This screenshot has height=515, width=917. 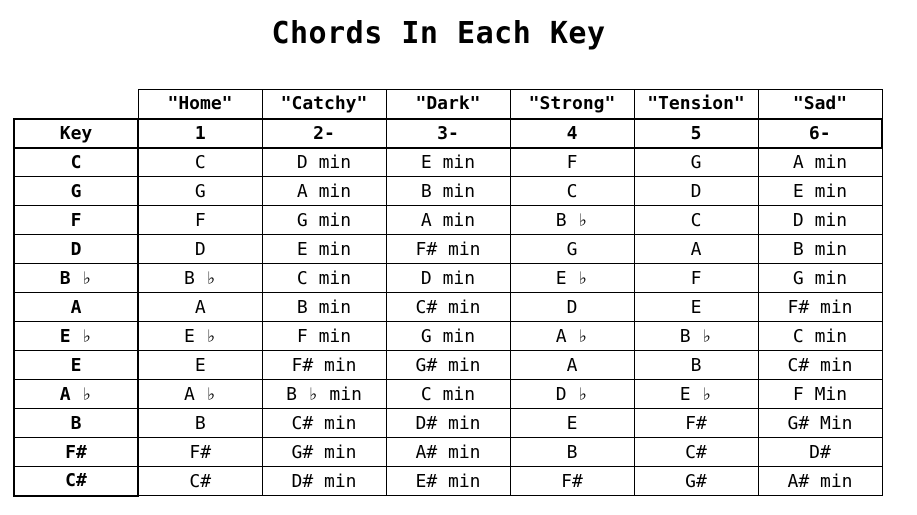 What do you see at coordinates (696, 104) in the screenshot?
I see `function-label: "Tension"` at bounding box center [696, 104].